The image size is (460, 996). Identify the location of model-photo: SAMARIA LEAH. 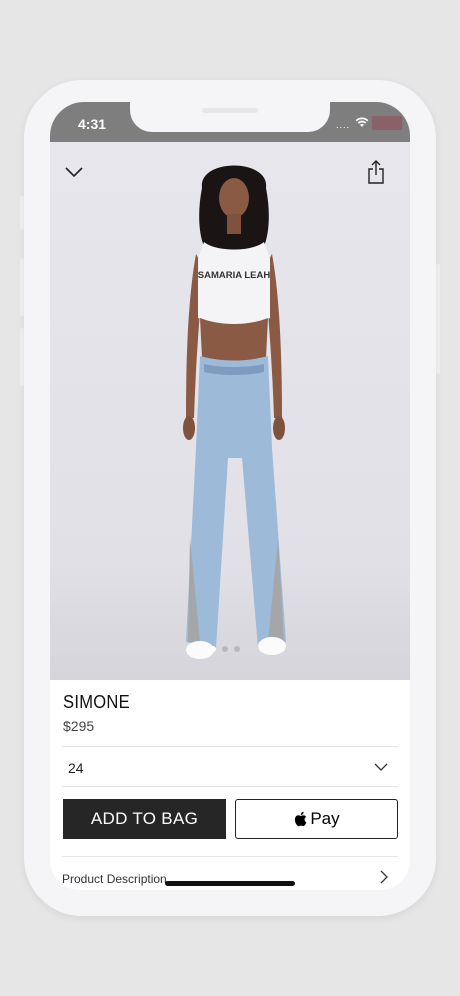
(234, 412).